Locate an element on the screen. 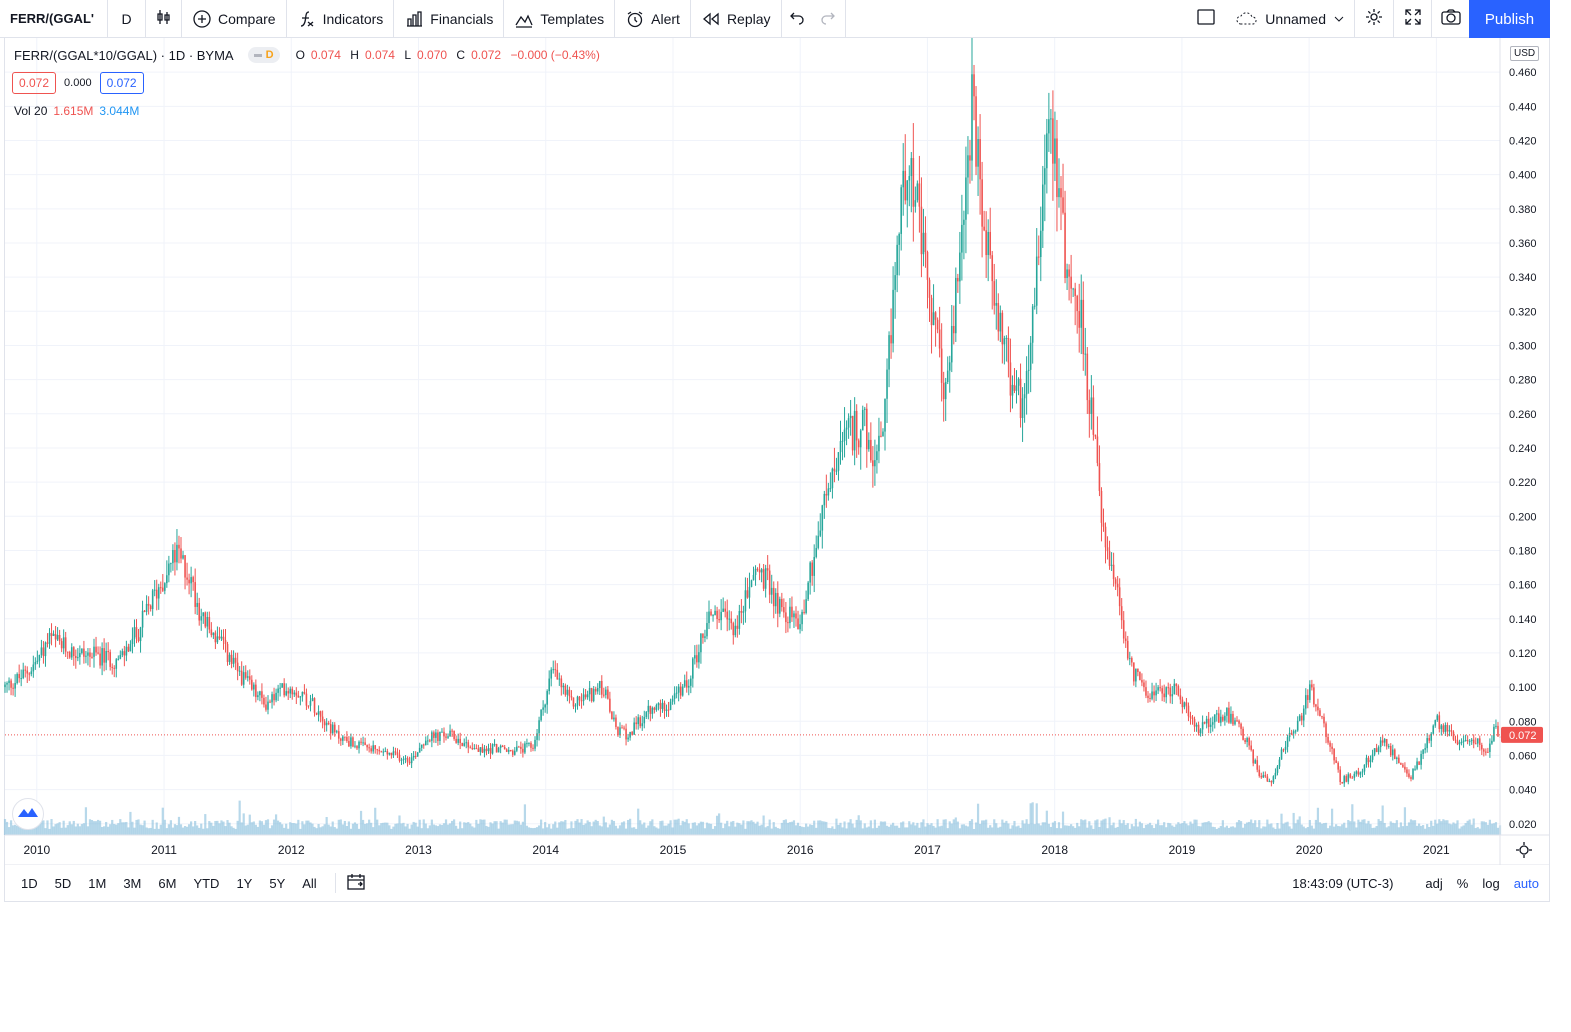 The image size is (1571, 1032). tradingview-logo is located at coordinates (28, 814).